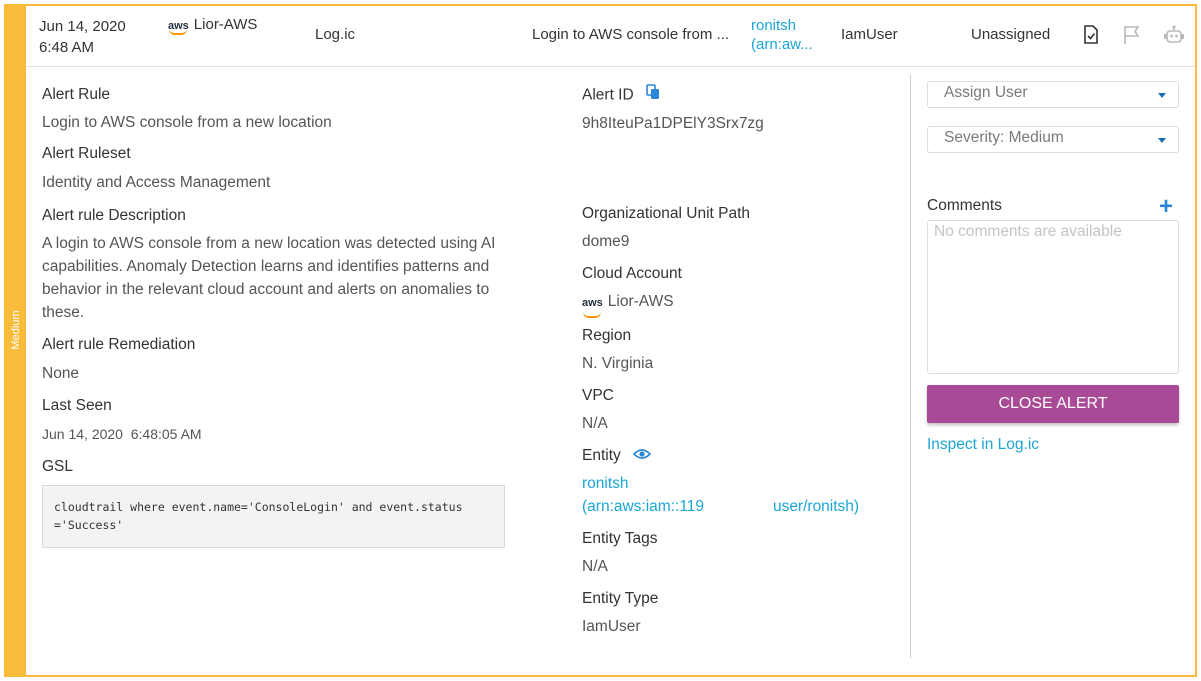 Image resolution: width=1201 pixels, height=681 pixels. Describe the element at coordinates (666, 213) in the screenshot. I see `ou-path-label: Organizational Unit Path` at that location.